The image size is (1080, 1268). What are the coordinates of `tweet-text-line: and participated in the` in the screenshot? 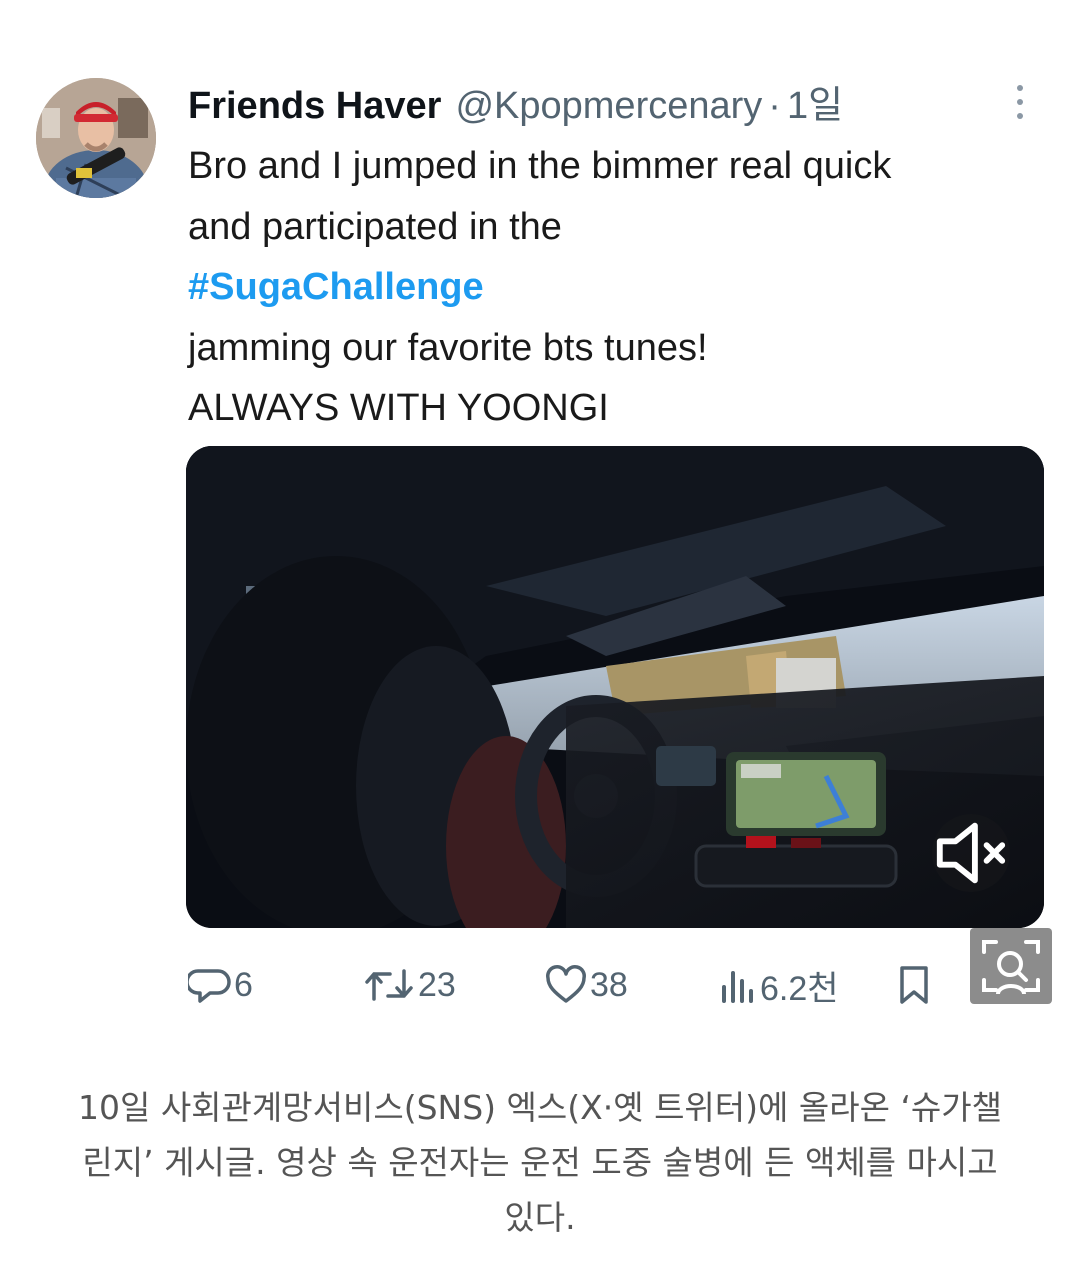 It's located at (375, 226).